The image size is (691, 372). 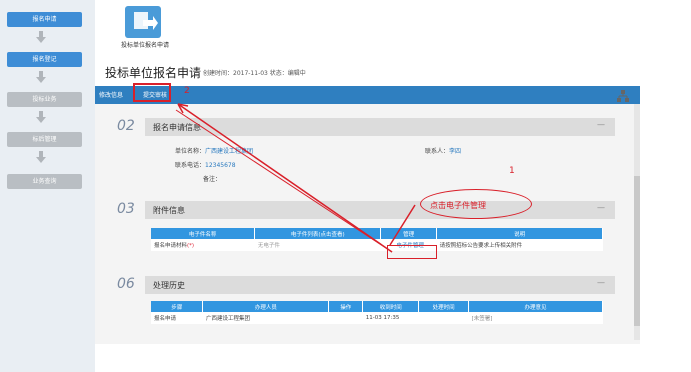 I want to click on table-row: 报名申请材料(*) 无电子件 电子件管理 请按照招标公告要求上传相关附件, so click(x=377, y=245).